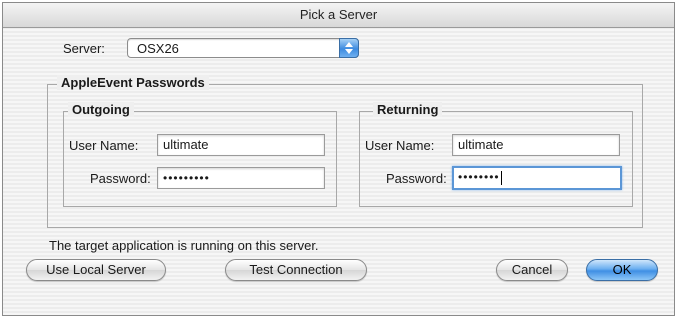  Describe the element at coordinates (186, 178) in the screenshot. I see `outgoing-password-value: •••••••••` at that location.